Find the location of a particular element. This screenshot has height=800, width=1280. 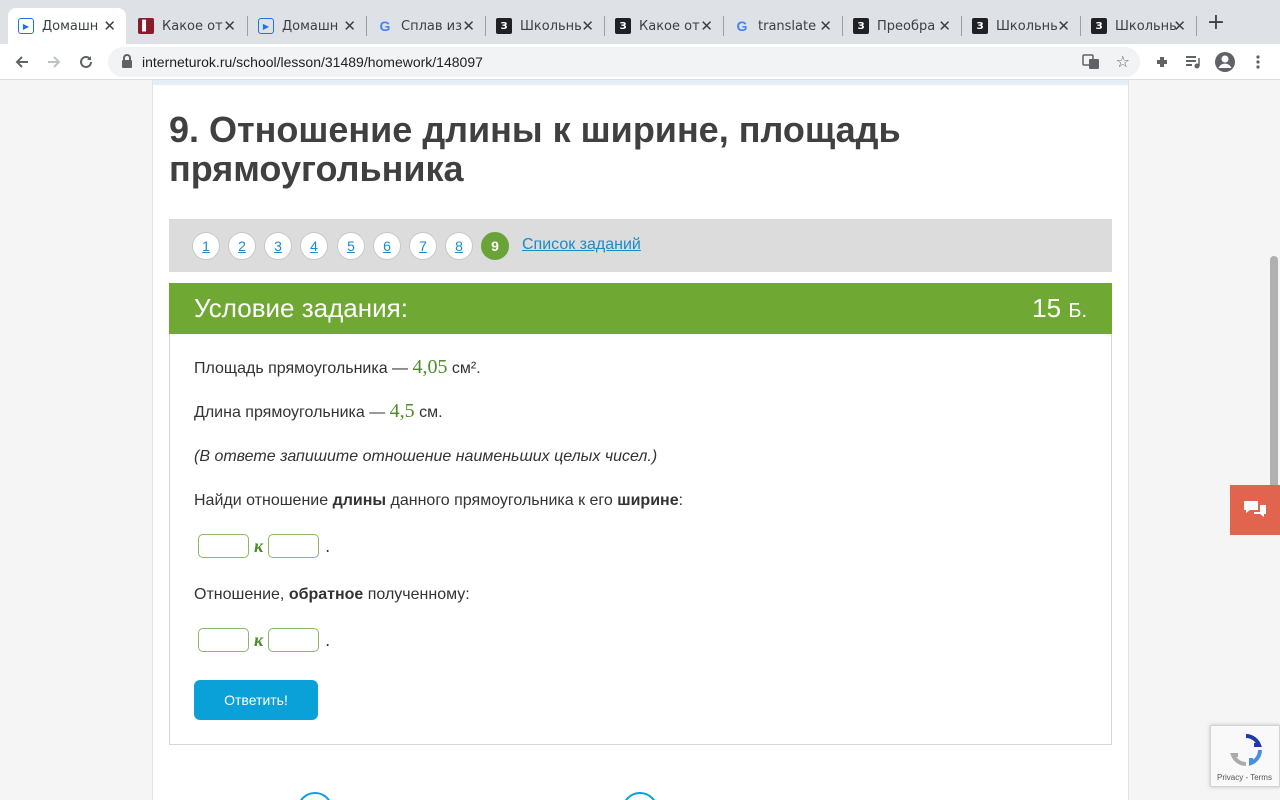

tab-9: З Школьны ✕ is located at coordinates (1021, 26).